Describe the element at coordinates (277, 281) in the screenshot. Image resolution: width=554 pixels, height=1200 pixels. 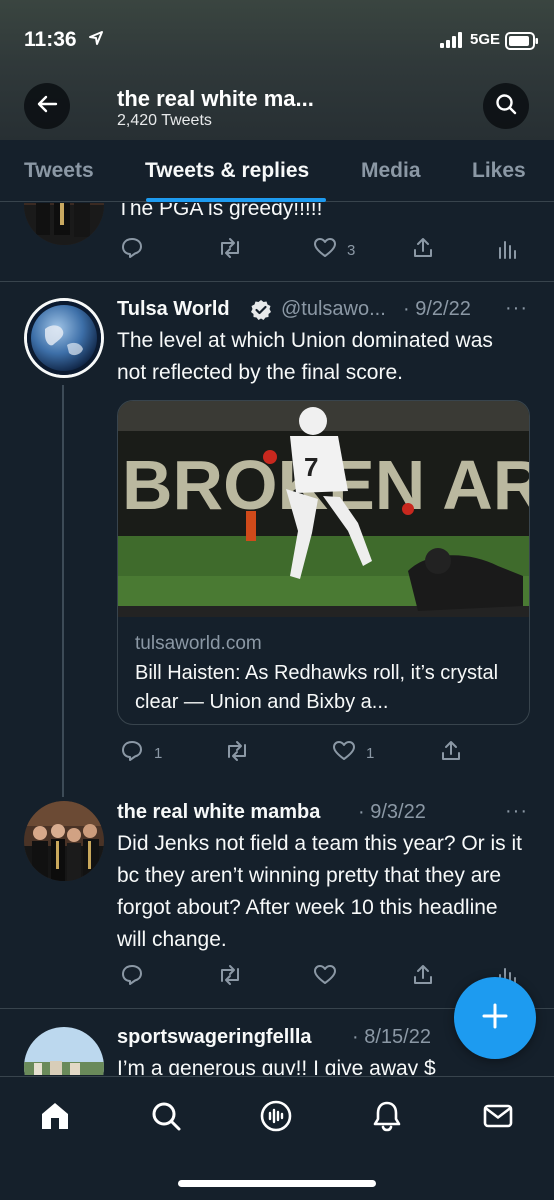
I see `tweet-divider` at that location.